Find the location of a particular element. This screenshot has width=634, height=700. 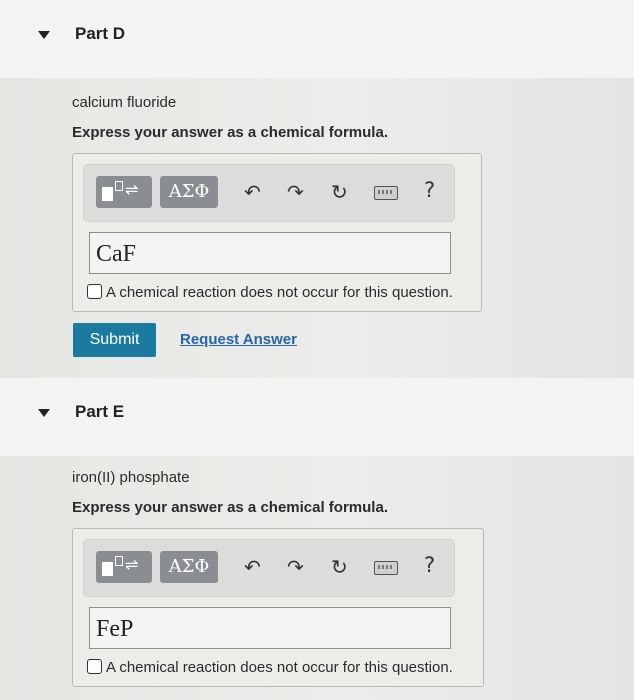

part-e-toolbar: ⇌ ΑΣΦ ↶ ↷ ↻ ? is located at coordinates (269, 568).